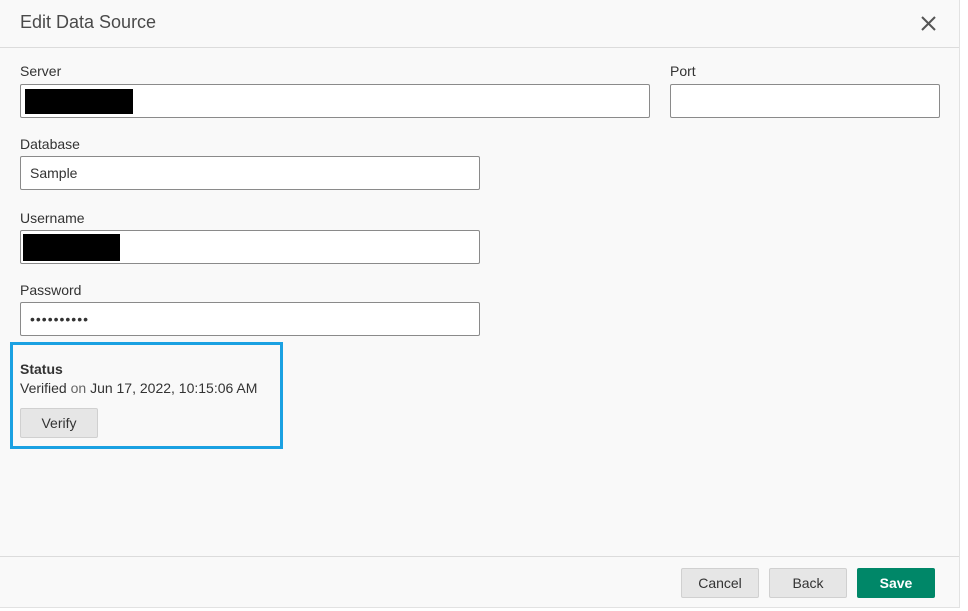 This screenshot has height=611, width=968. I want to click on save-button: Save, so click(896, 583).